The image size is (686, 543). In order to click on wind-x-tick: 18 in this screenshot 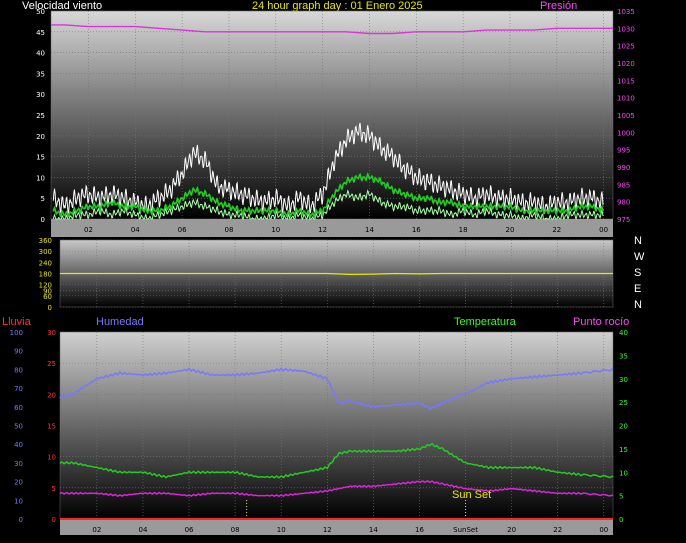, I will do `click(463, 230)`.